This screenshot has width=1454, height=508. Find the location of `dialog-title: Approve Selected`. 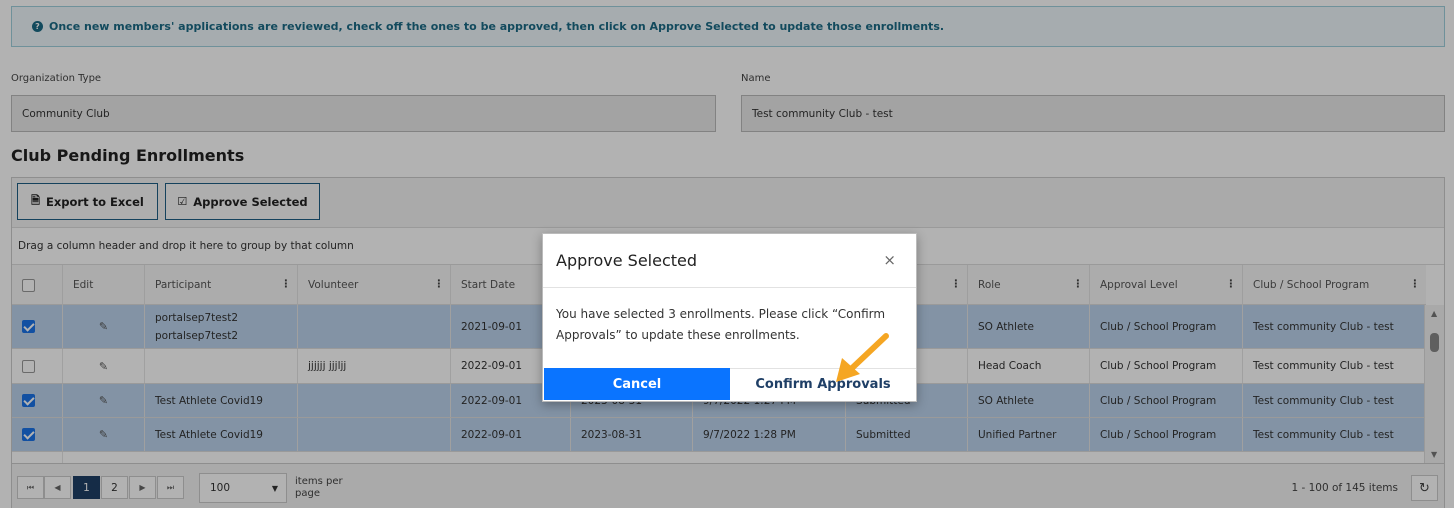

dialog-title: Approve Selected is located at coordinates (627, 260).